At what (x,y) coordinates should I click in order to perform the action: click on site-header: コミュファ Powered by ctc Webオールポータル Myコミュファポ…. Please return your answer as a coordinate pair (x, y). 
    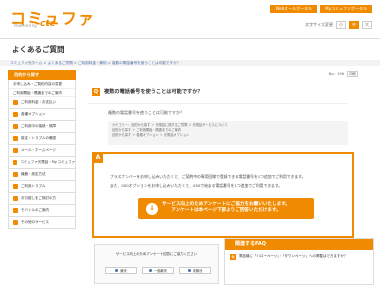
    Looking at the image, I should click on (190, 18).